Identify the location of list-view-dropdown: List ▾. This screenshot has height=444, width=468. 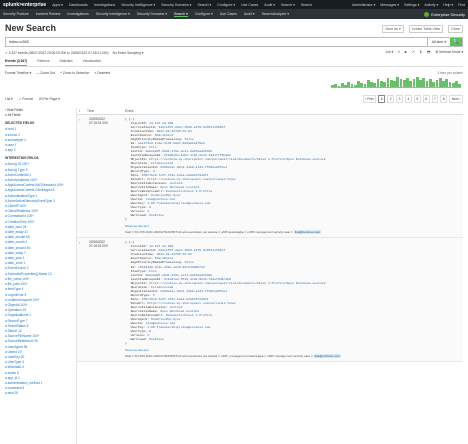
(9, 99).